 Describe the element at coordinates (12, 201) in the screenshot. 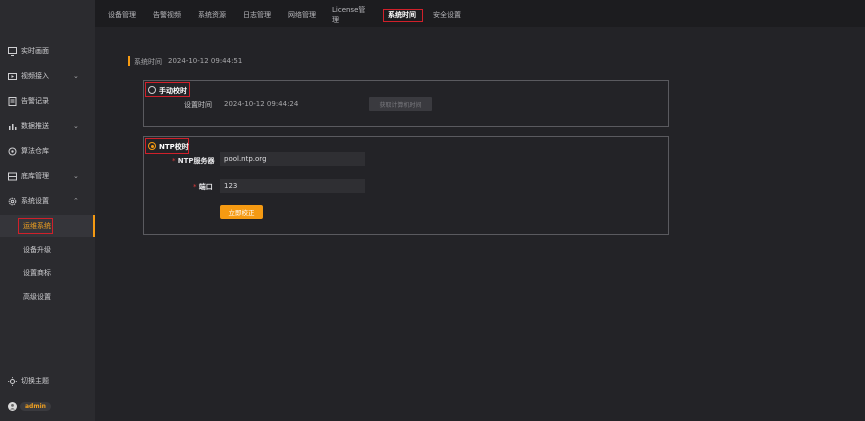

I see `gear-icon` at that location.